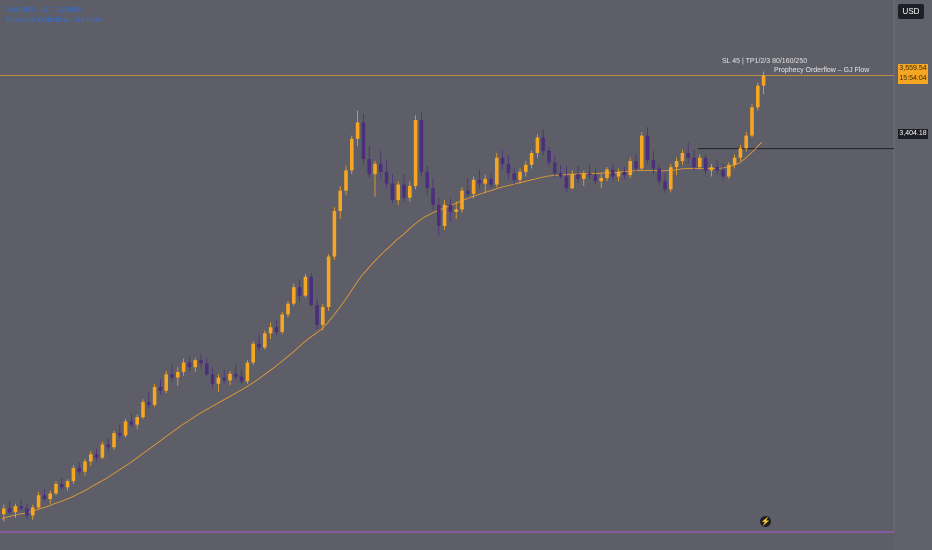  I want to click on currency-button: USD, so click(911, 11).